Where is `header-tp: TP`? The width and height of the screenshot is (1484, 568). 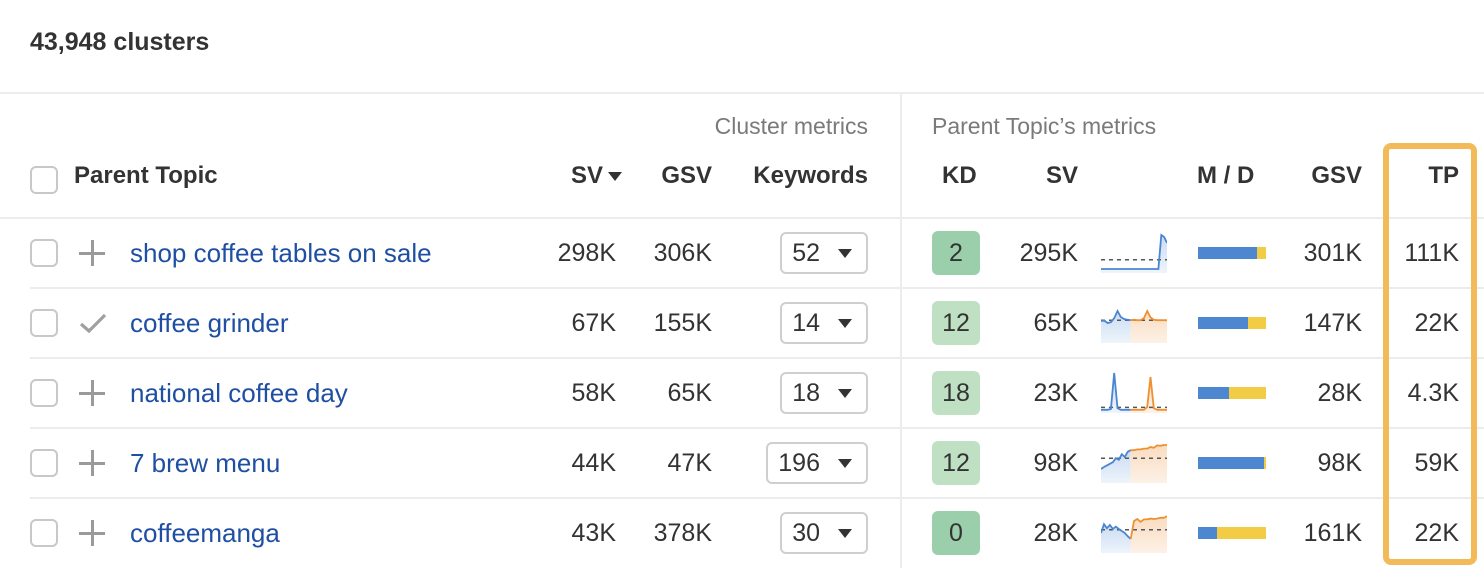 header-tp: TP is located at coordinates (1443, 176).